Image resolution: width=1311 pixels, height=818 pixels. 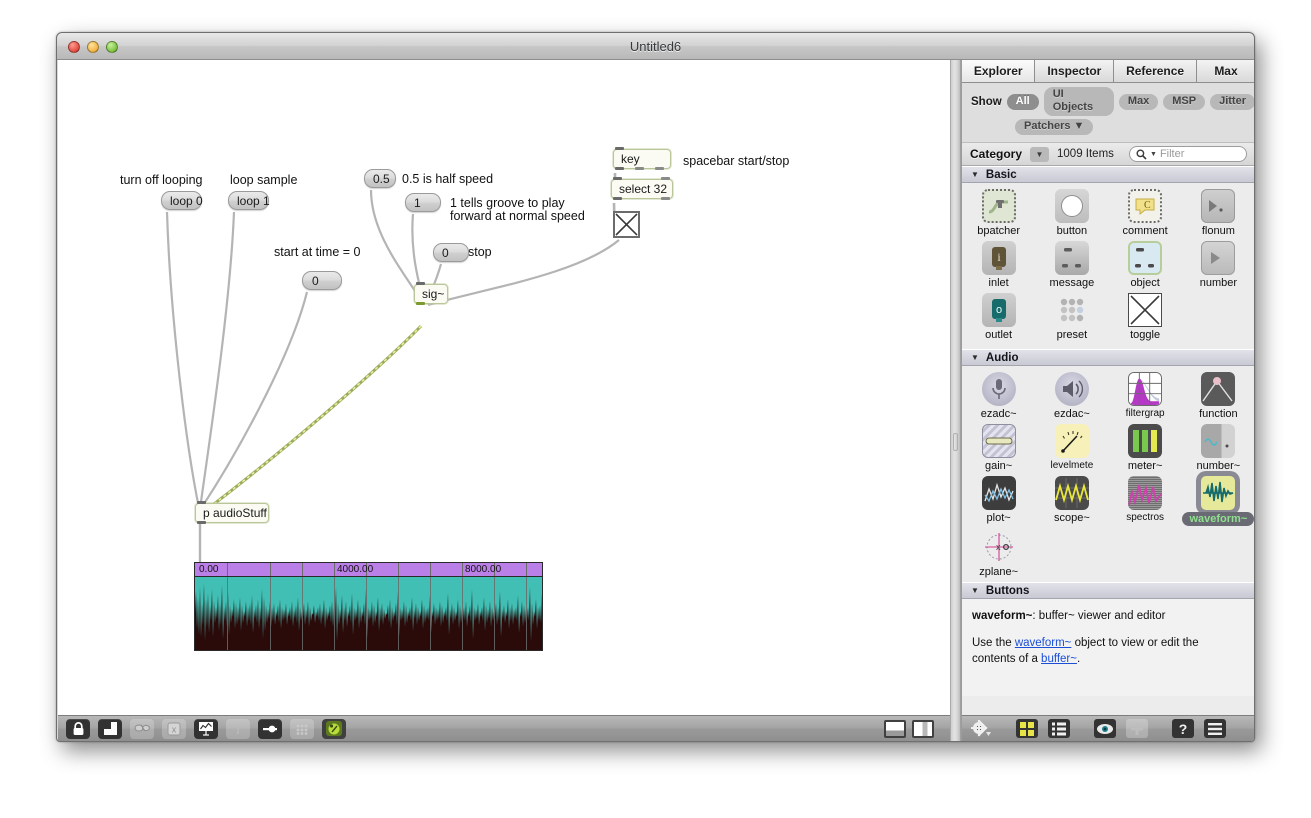 What do you see at coordinates (1108, 357) in the screenshot?
I see `group-header-audio: ▼ Audio` at bounding box center [1108, 357].